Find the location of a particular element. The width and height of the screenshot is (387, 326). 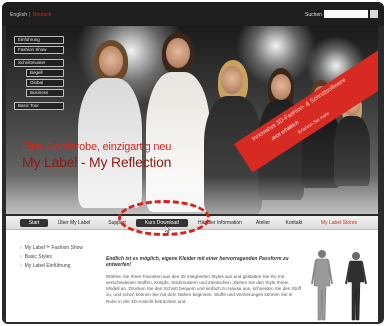

menu-item-global: Global is located at coordinates (45, 83).